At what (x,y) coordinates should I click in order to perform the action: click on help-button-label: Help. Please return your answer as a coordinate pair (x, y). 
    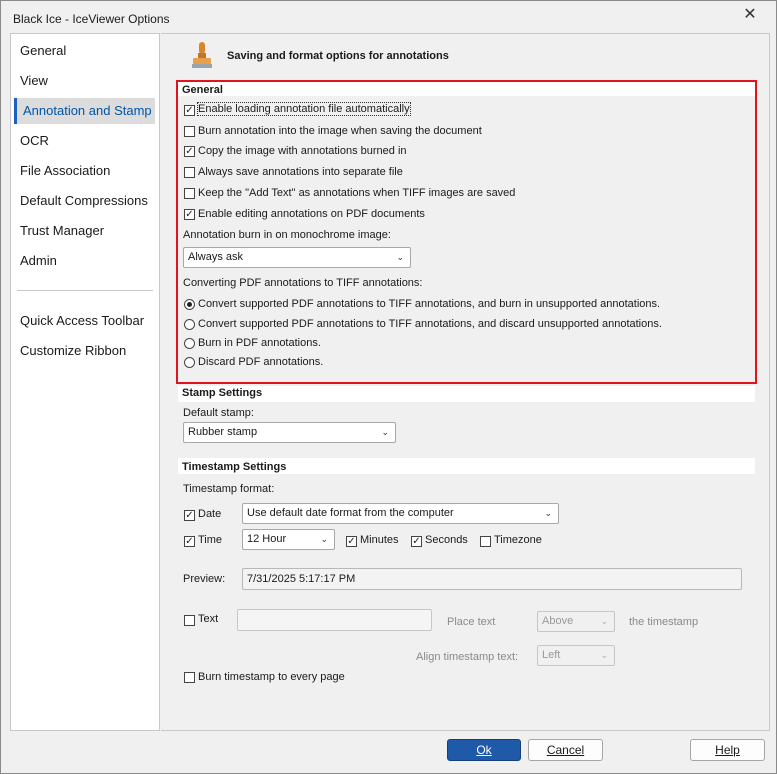
    Looking at the image, I should click on (727, 750).